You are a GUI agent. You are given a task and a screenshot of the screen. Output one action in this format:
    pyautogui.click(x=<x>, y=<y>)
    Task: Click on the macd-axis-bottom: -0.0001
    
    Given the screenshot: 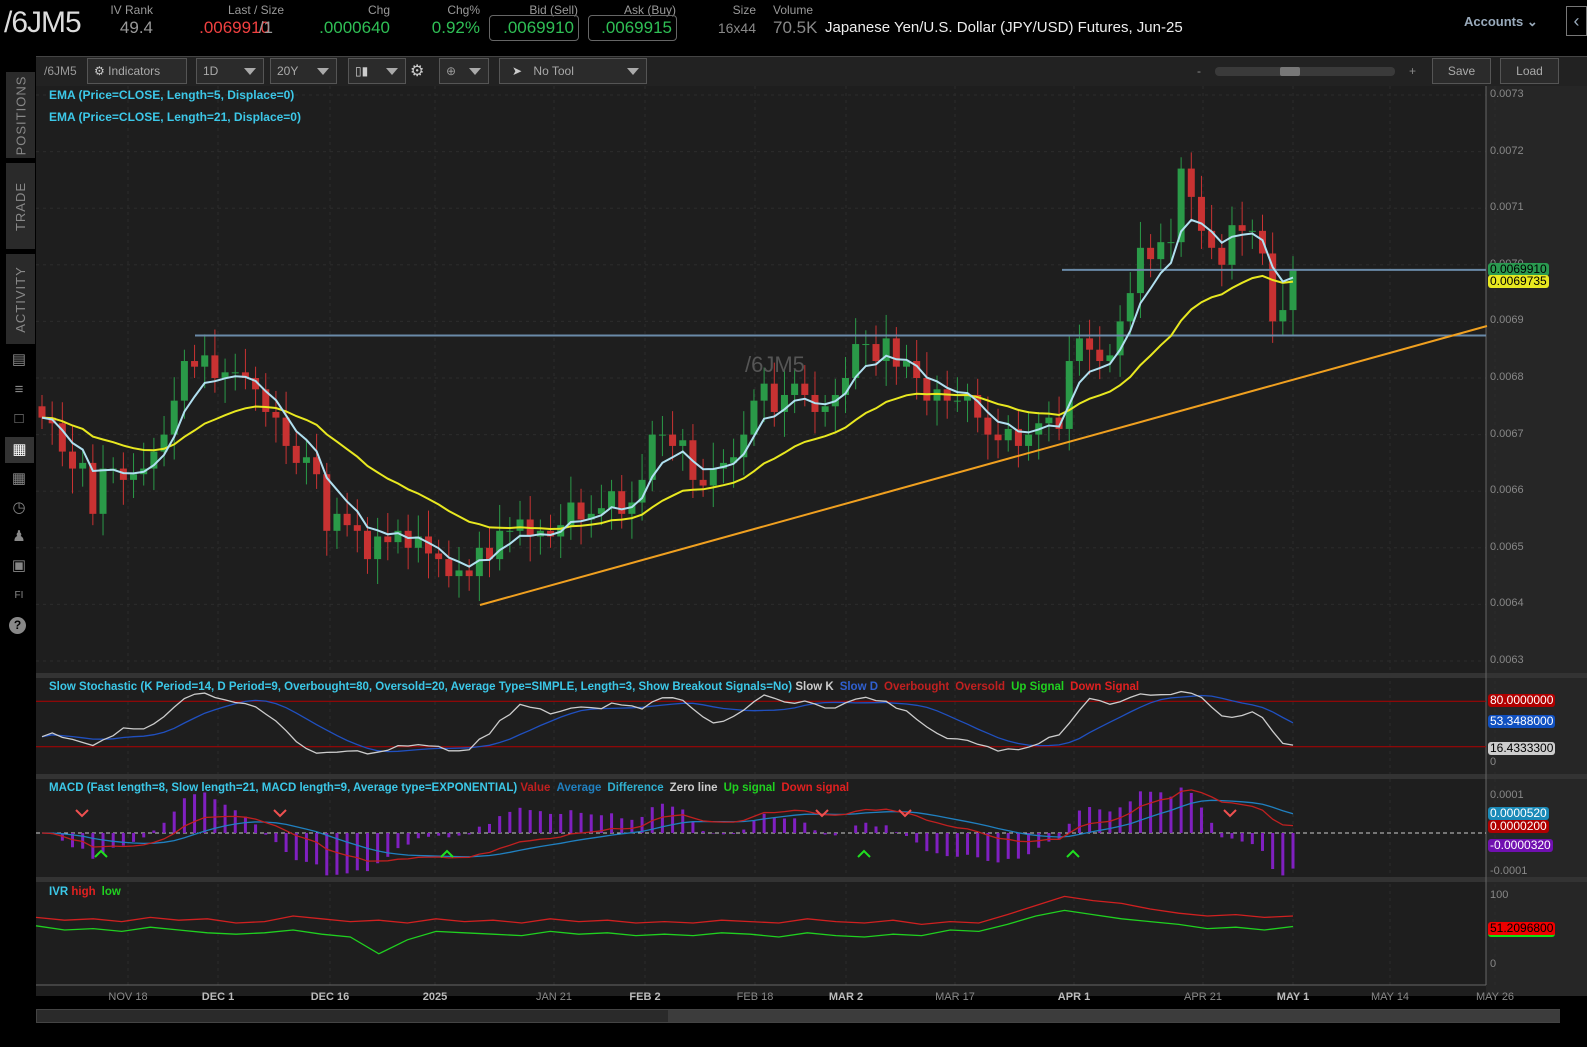 What is the action you would take?
    pyautogui.click(x=1509, y=871)
    